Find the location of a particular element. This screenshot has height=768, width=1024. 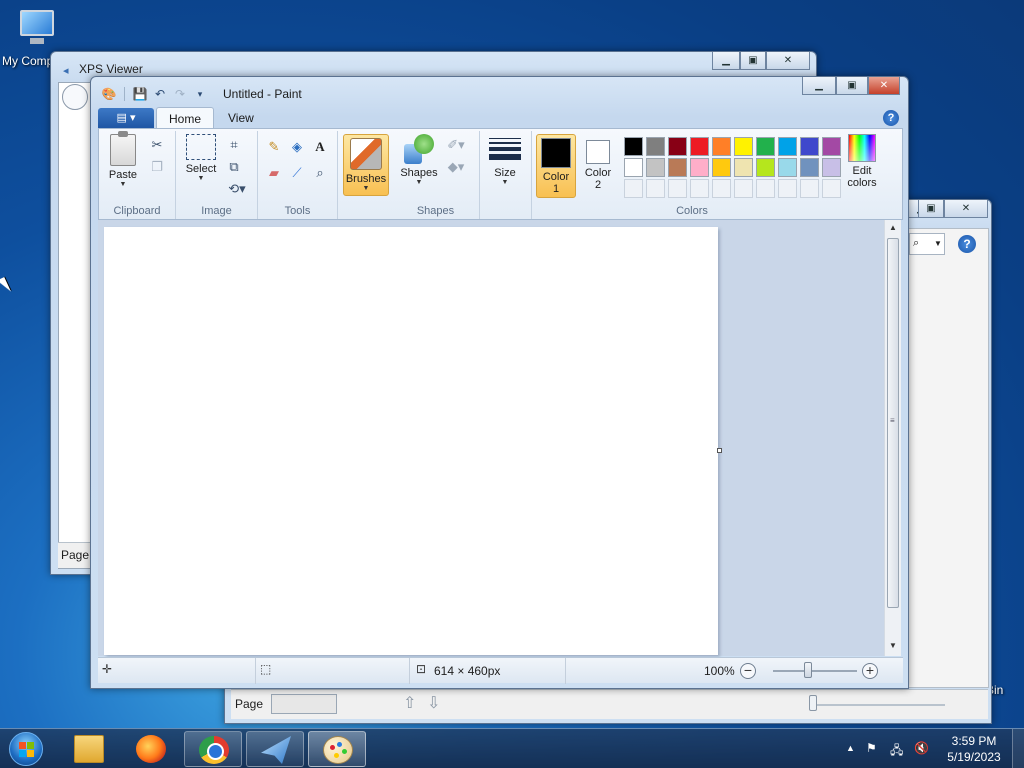

redo-icon: ↷ is located at coordinates (180, 94).